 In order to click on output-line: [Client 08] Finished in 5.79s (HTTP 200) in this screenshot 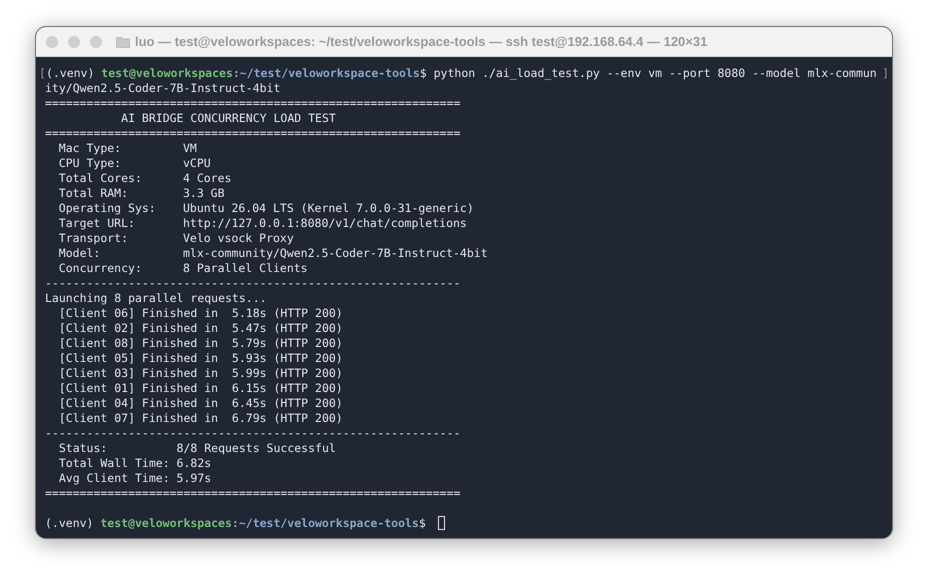, I will do `click(200, 343)`.